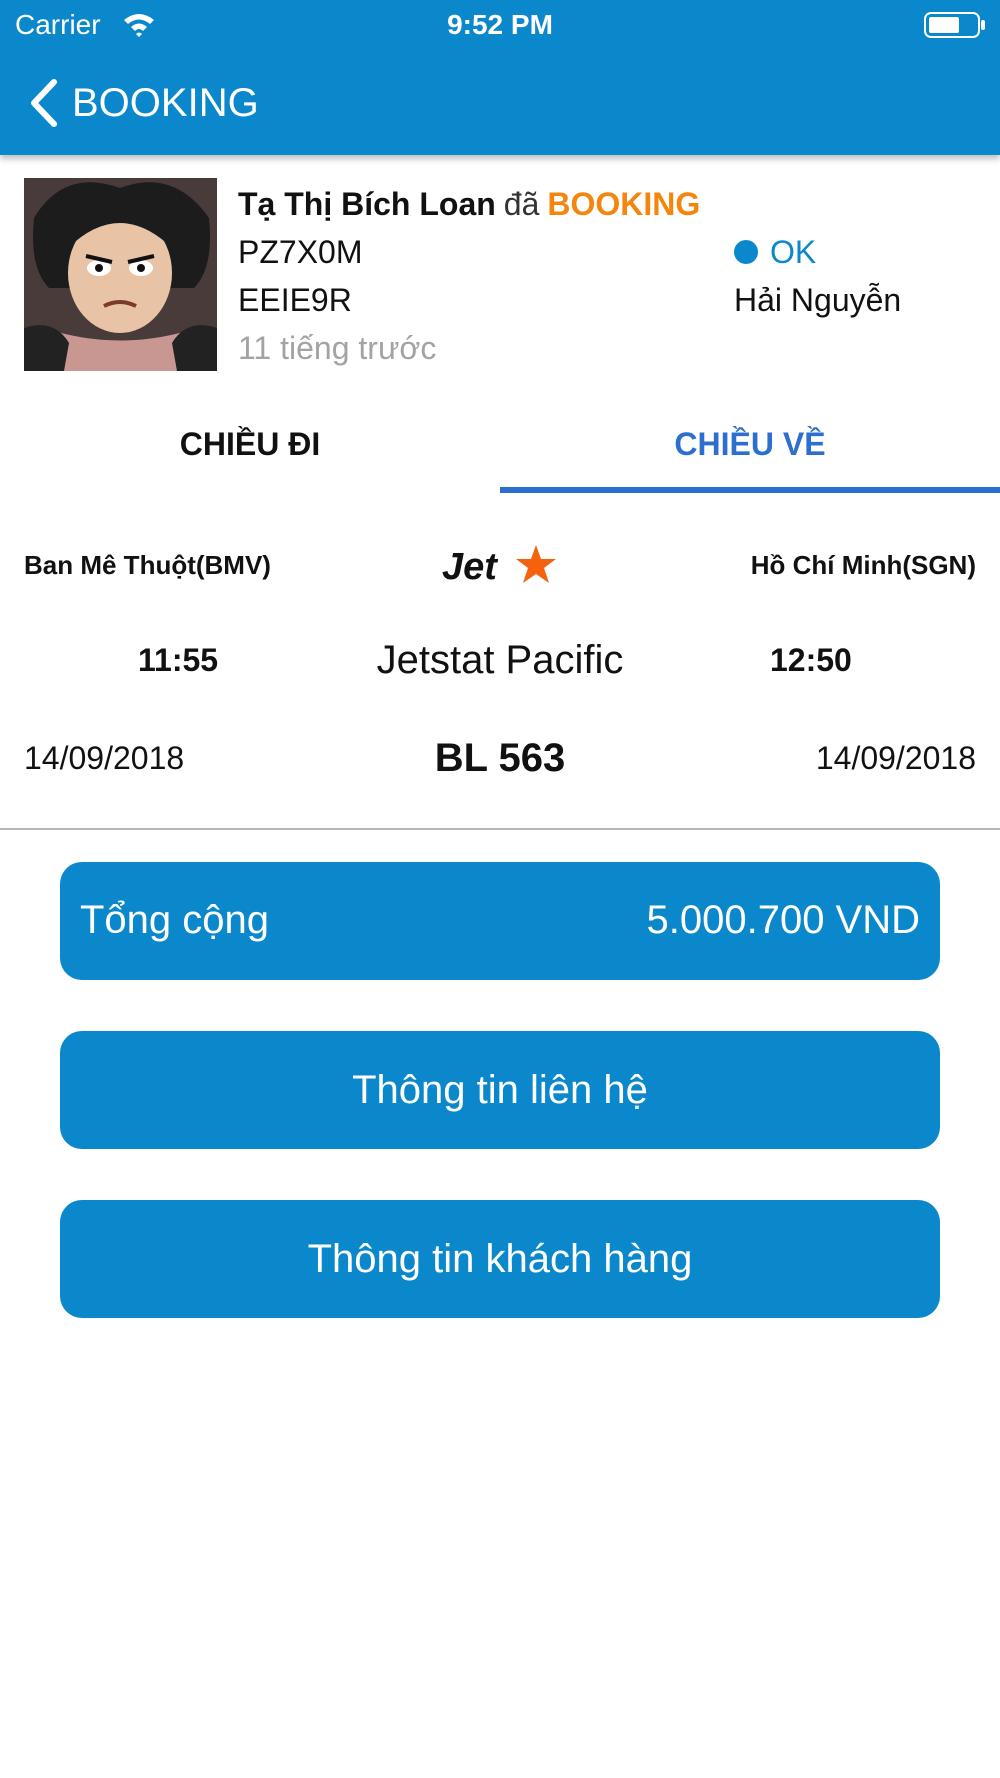 This screenshot has height=1778, width=1000. What do you see at coordinates (954, 25) in the screenshot?
I see `battery-icon` at bounding box center [954, 25].